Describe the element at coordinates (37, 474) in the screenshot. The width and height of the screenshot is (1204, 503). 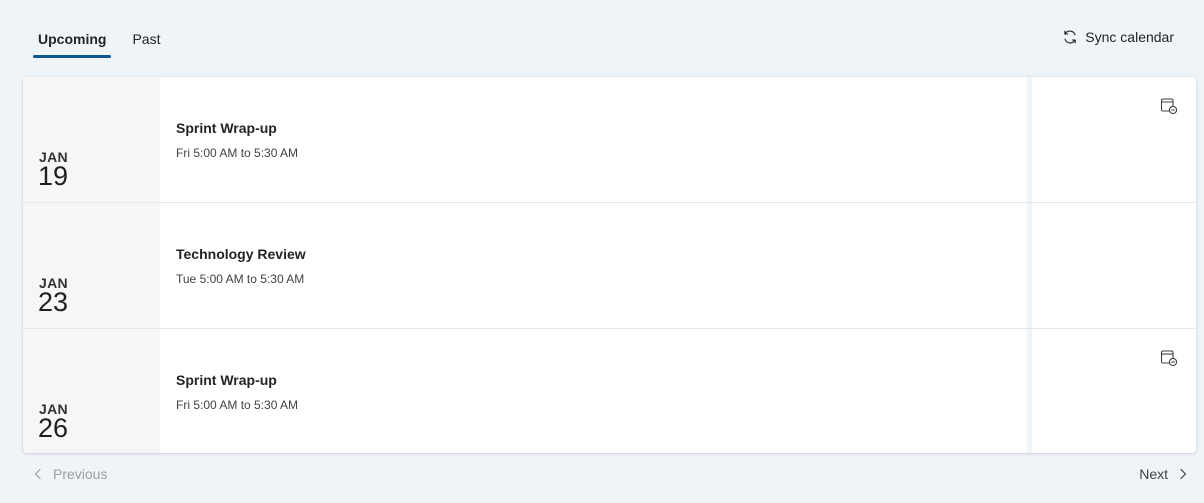
I see `chevron-left-icon` at that location.